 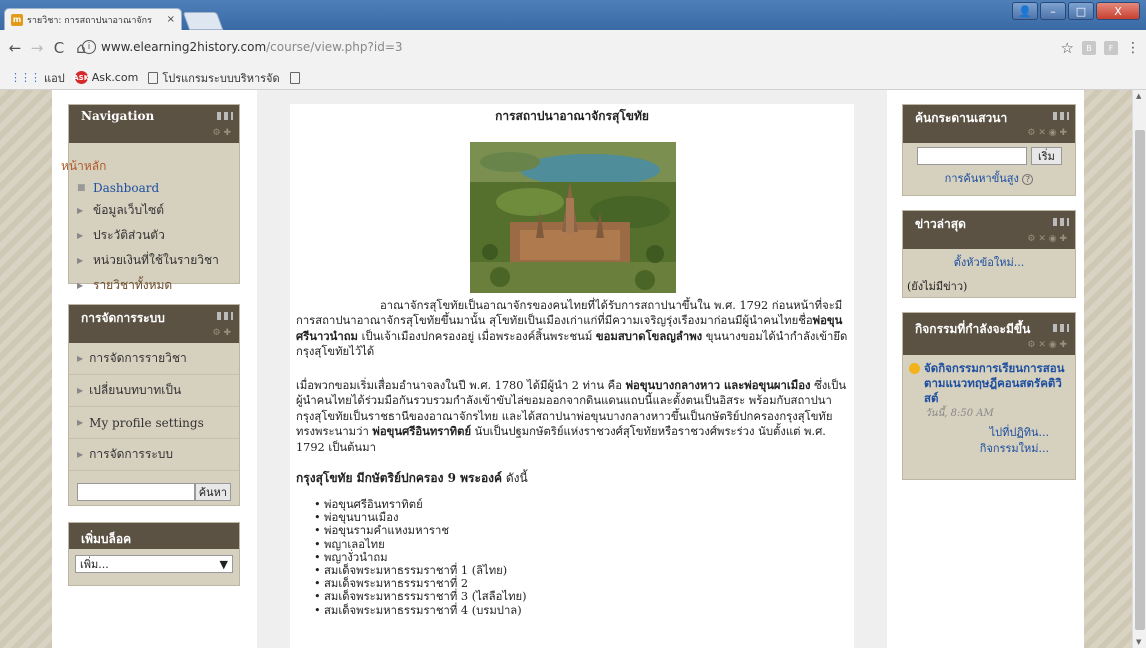 What do you see at coordinates (1133, 48) in the screenshot?
I see `browser-menu-icon: ⋮` at bounding box center [1133, 48].